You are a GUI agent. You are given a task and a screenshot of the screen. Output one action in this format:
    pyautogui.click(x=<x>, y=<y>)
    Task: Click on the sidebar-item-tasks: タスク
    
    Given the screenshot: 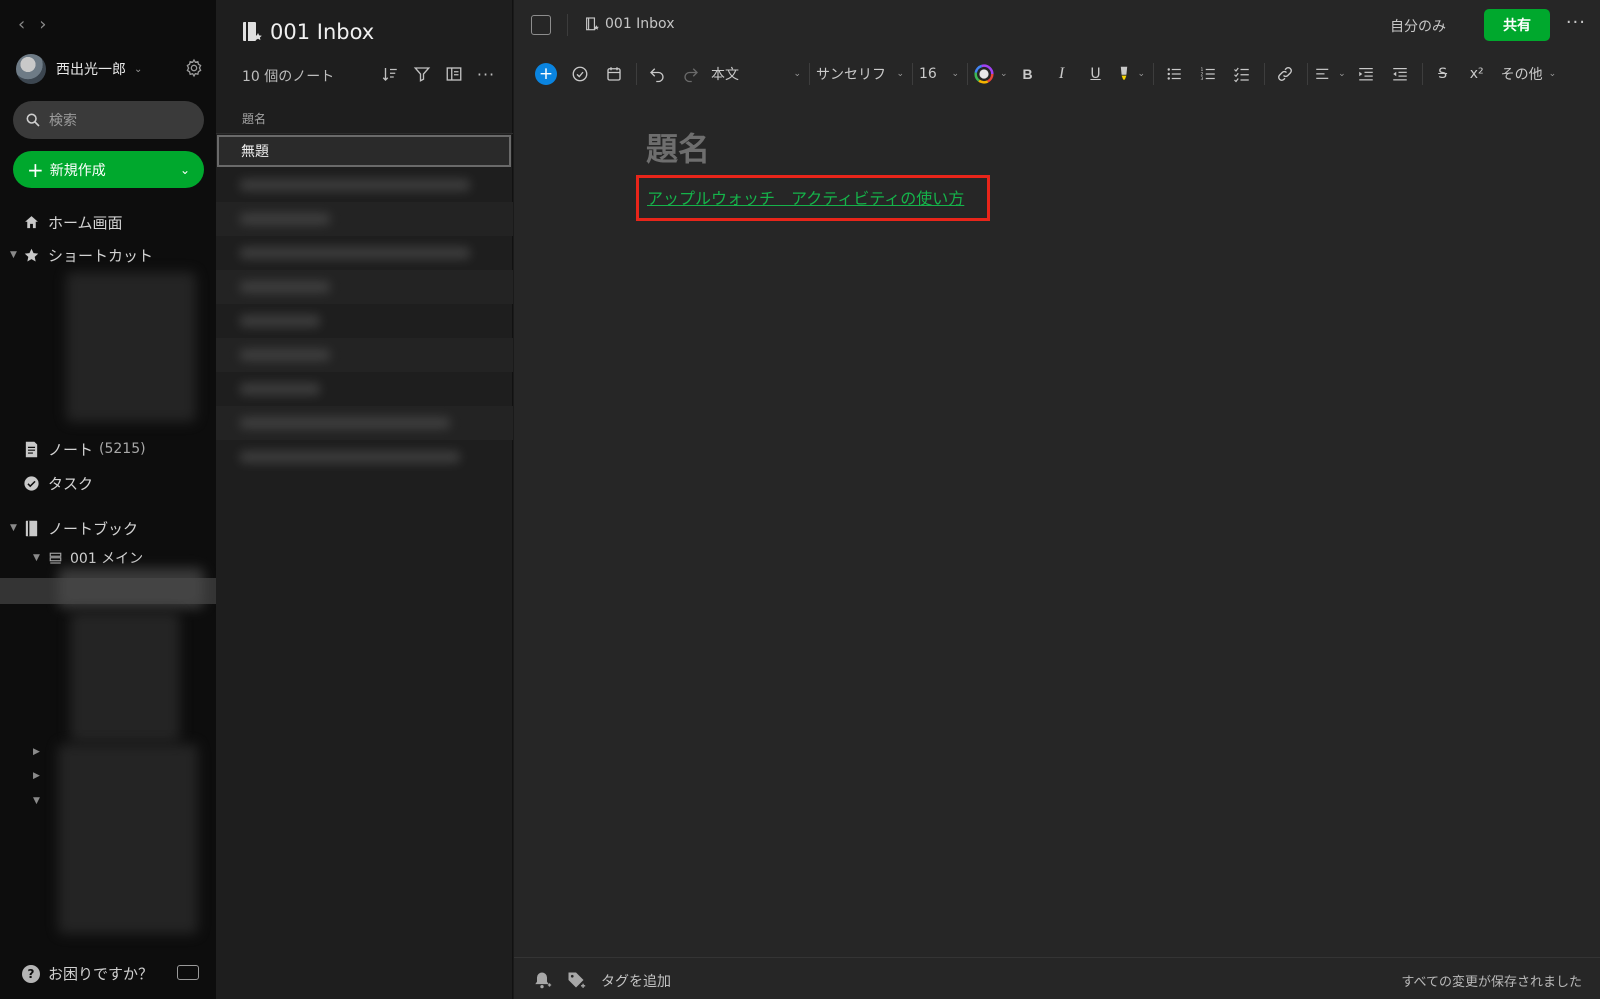 What is the action you would take?
    pyautogui.click(x=57, y=483)
    